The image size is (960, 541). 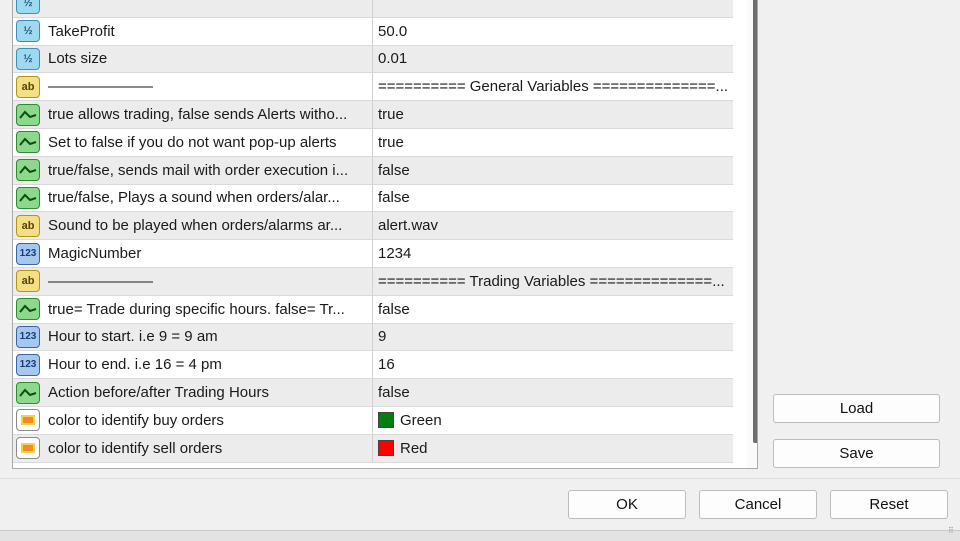 I want to click on parameter-name-cell: Action before/after Trading Hours, so click(x=193, y=392).